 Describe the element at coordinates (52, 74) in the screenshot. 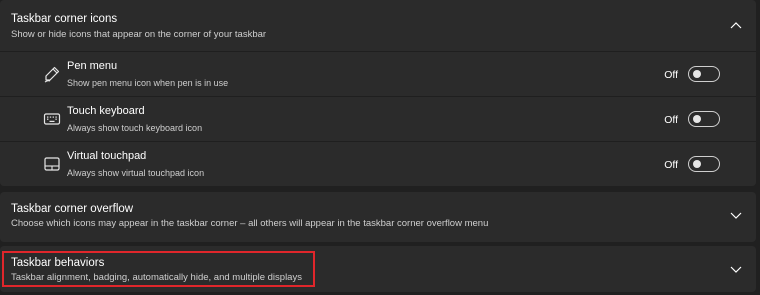

I see `pen-icon` at that location.